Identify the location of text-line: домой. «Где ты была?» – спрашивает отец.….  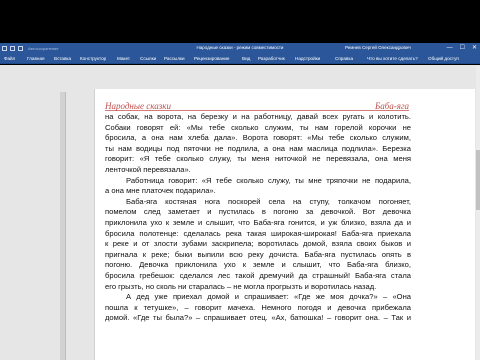
(258, 318).